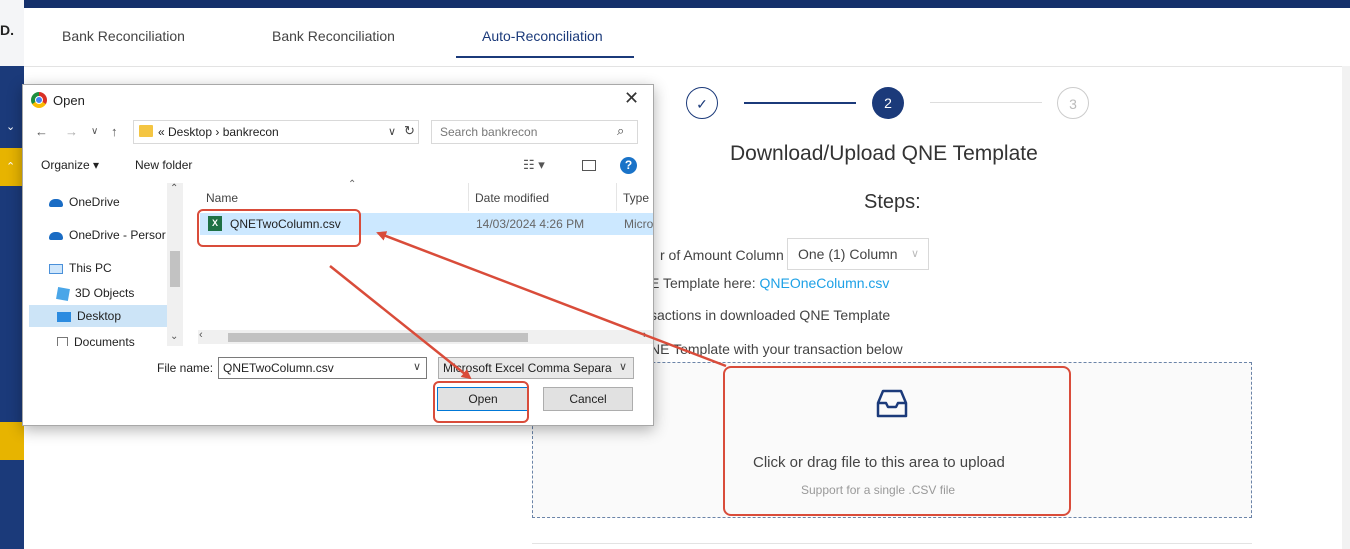  Describe the element at coordinates (892, 202) in the screenshot. I see `steps-label: Steps:` at that location.